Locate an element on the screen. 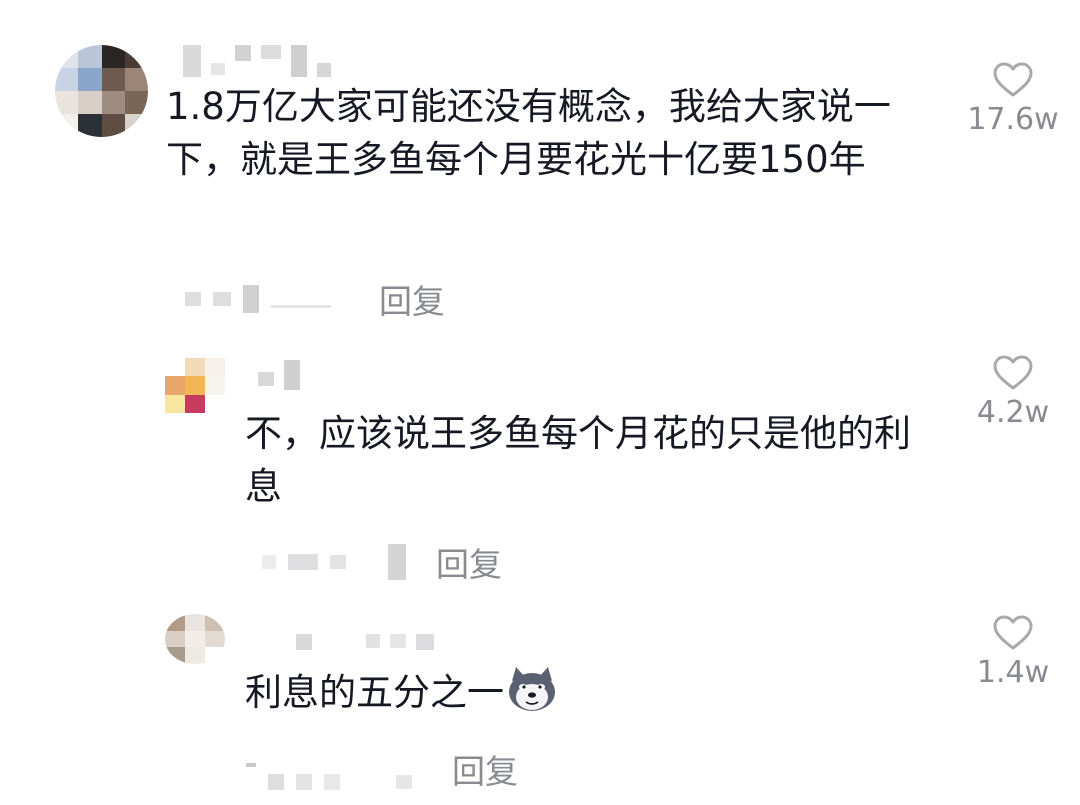 The image size is (1080, 805). like-button: 1.4w is located at coordinates (1013, 652).